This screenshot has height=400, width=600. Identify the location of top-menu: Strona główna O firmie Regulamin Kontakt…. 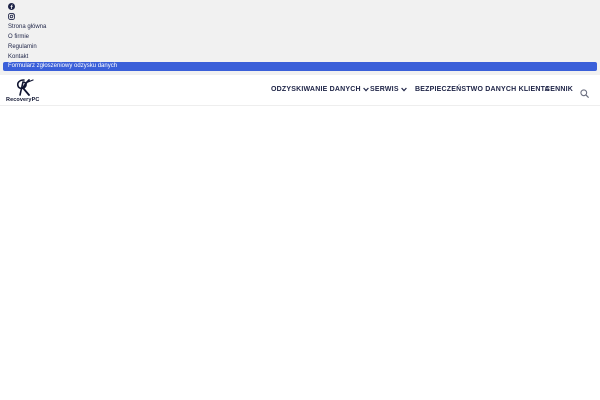
(300, 46).